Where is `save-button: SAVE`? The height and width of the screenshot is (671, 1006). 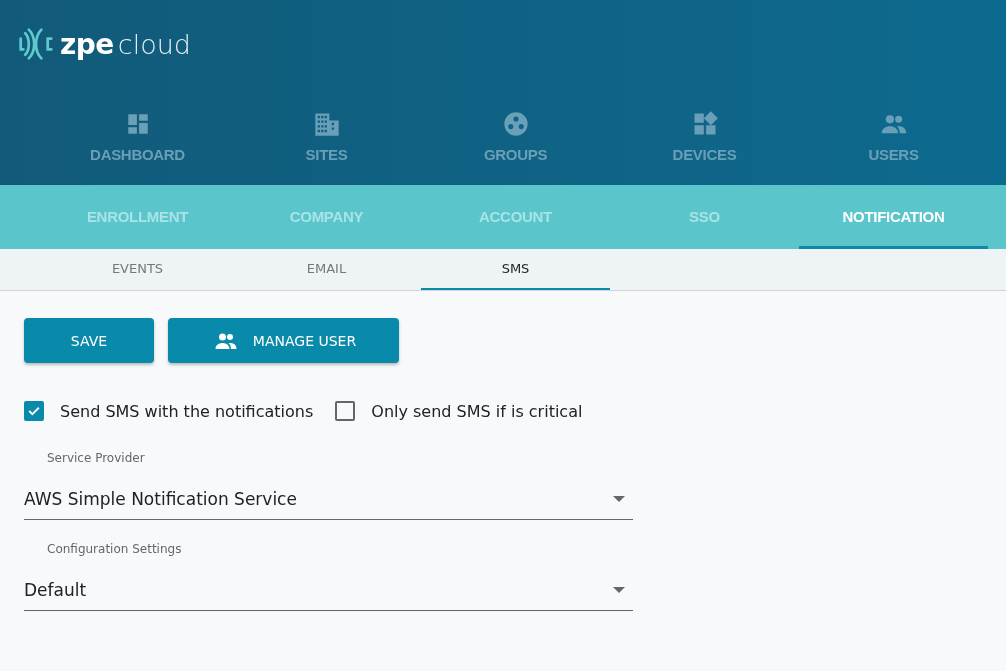
save-button: SAVE is located at coordinates (89, 340).